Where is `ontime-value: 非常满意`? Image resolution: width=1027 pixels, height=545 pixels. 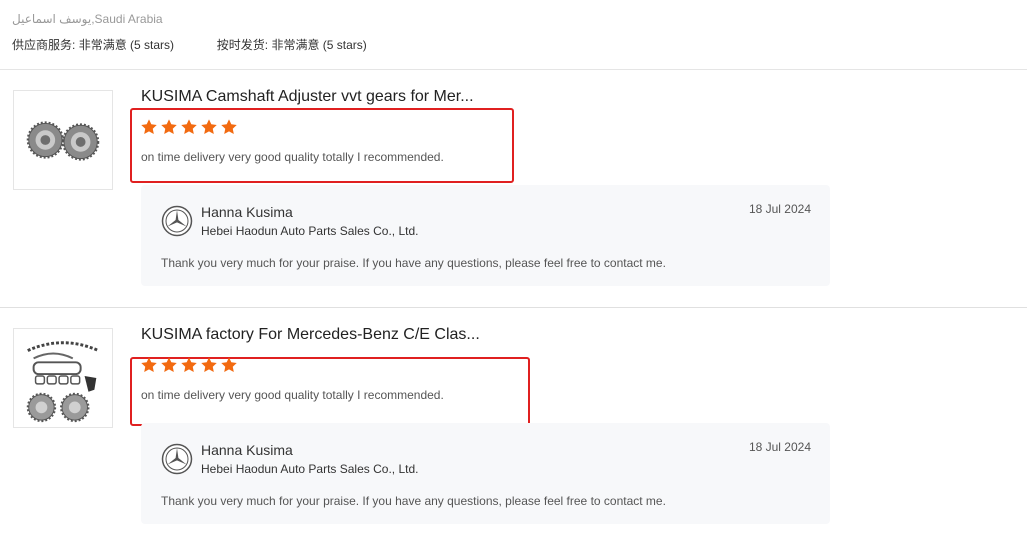
ontime-value: 非常满意 is located at coordinates (295, 45).